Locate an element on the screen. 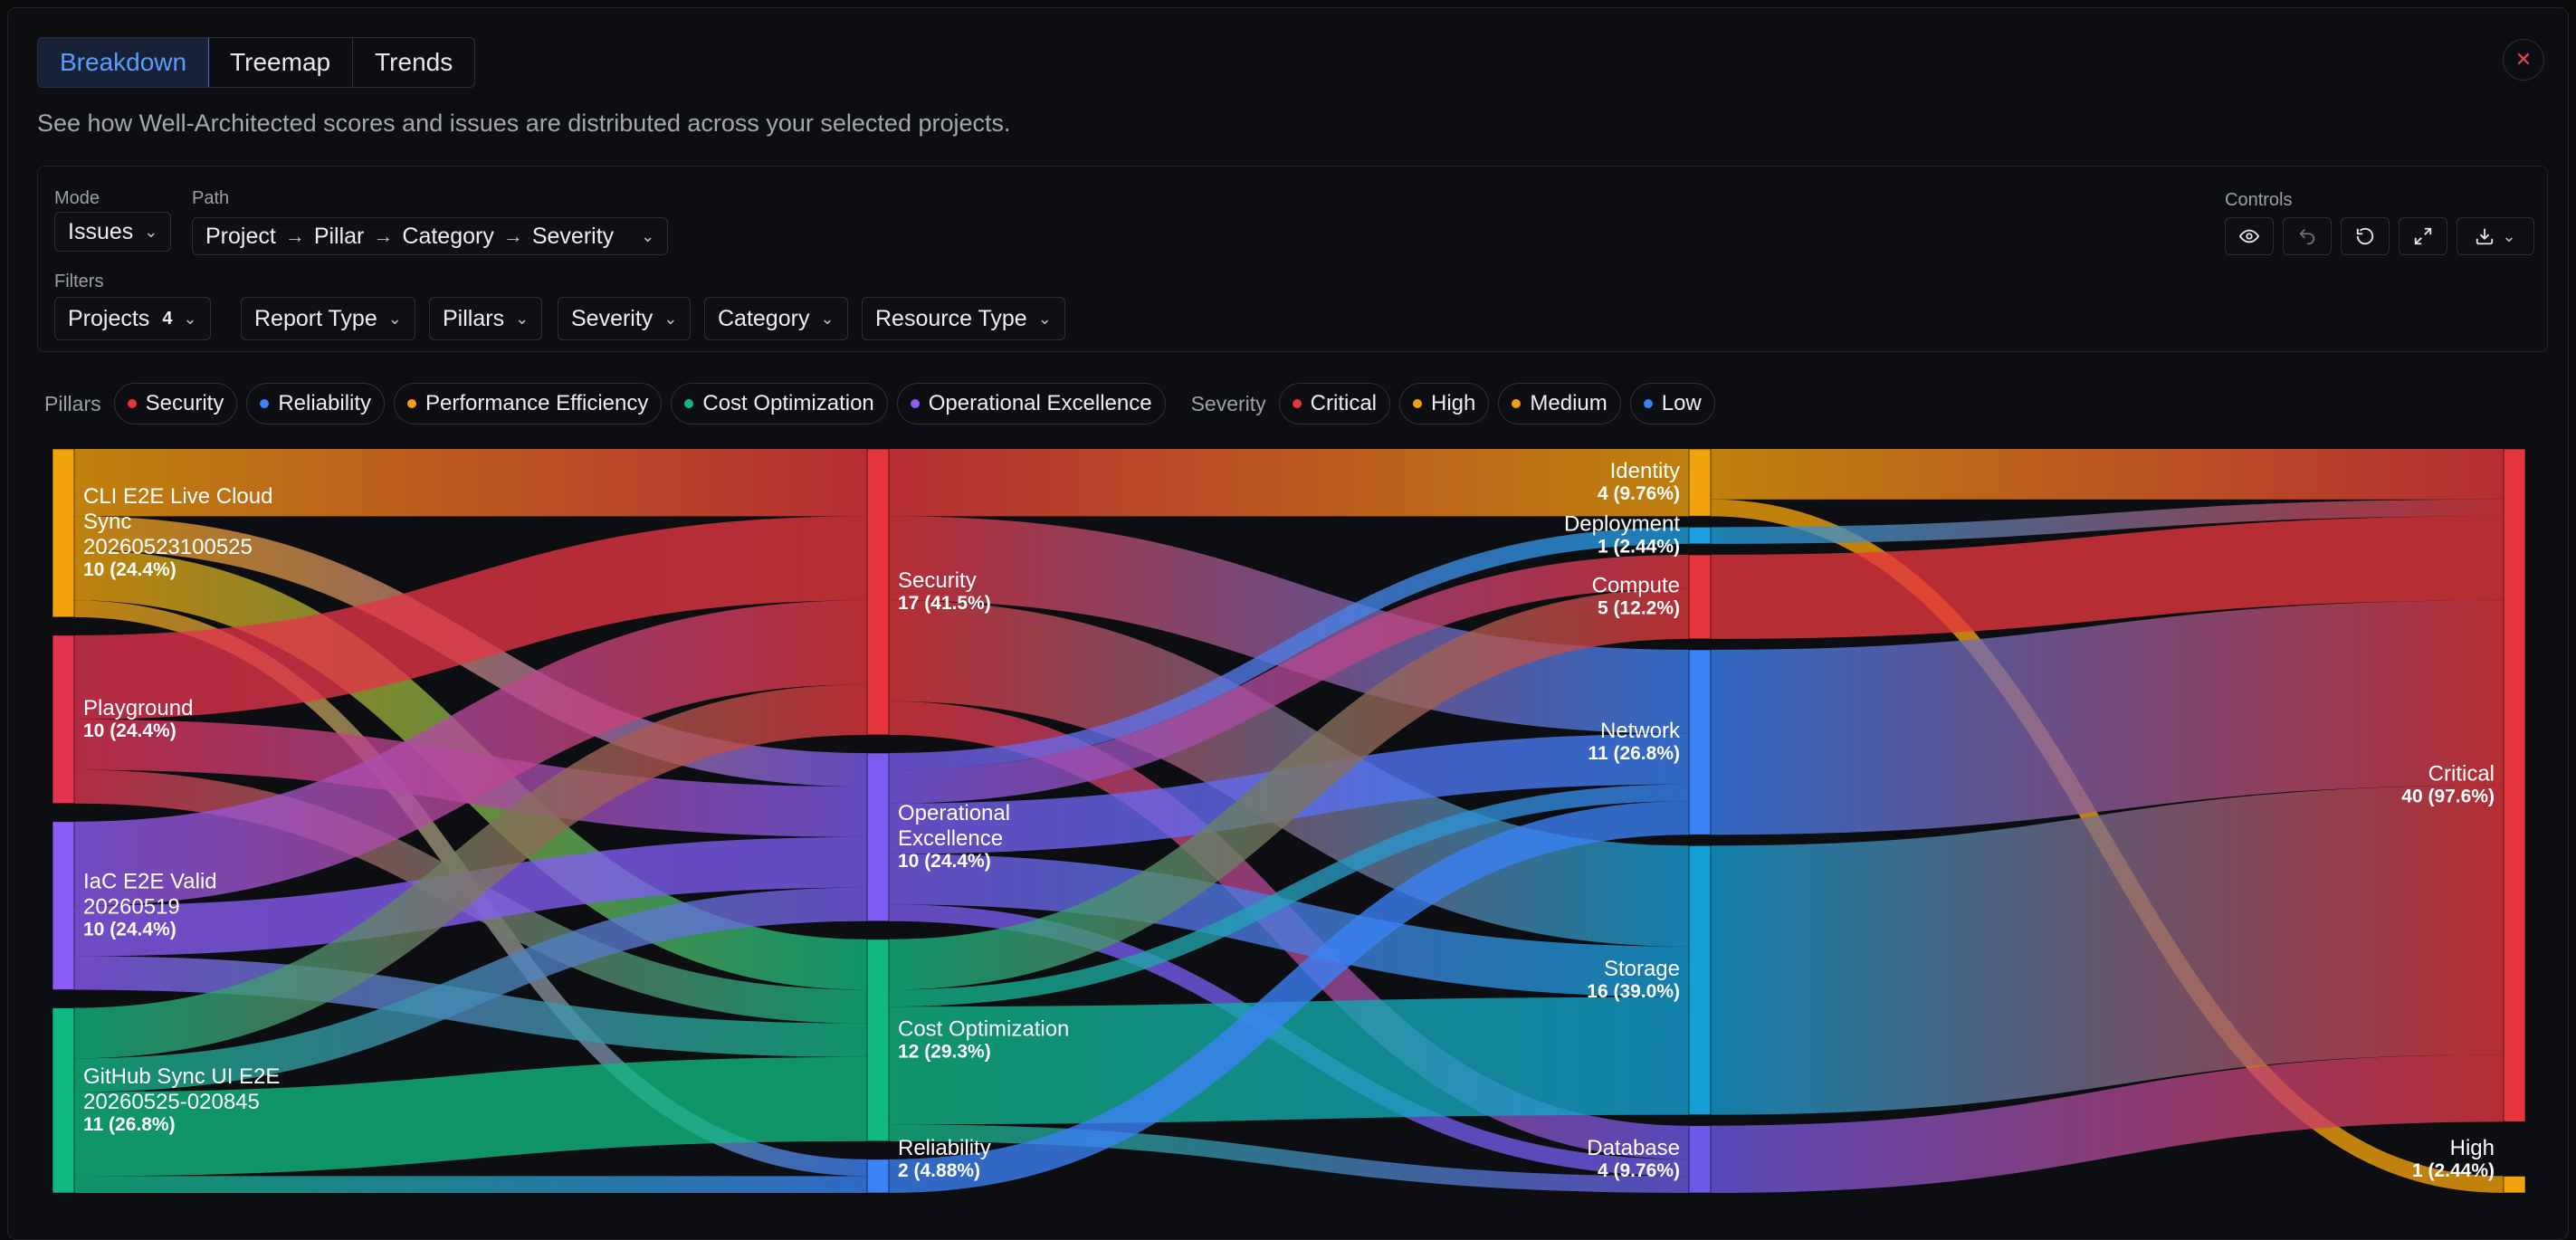  sankey-node-name-line: Security is located at coordinates (938, 580).